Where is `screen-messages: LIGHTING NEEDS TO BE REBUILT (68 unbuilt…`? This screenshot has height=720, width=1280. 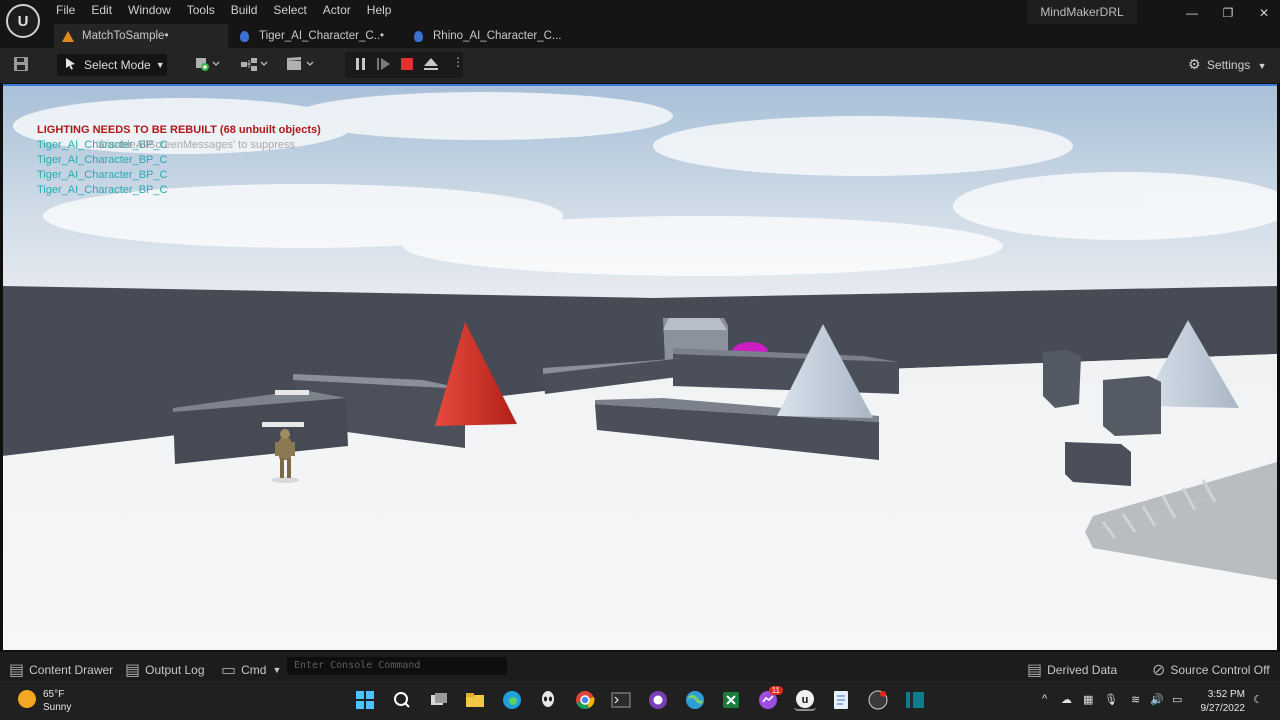 screen-messages: LIGHTING NEEDS TO BE REBUILT (68 unbuilt… is located at coordinates (179, 160).